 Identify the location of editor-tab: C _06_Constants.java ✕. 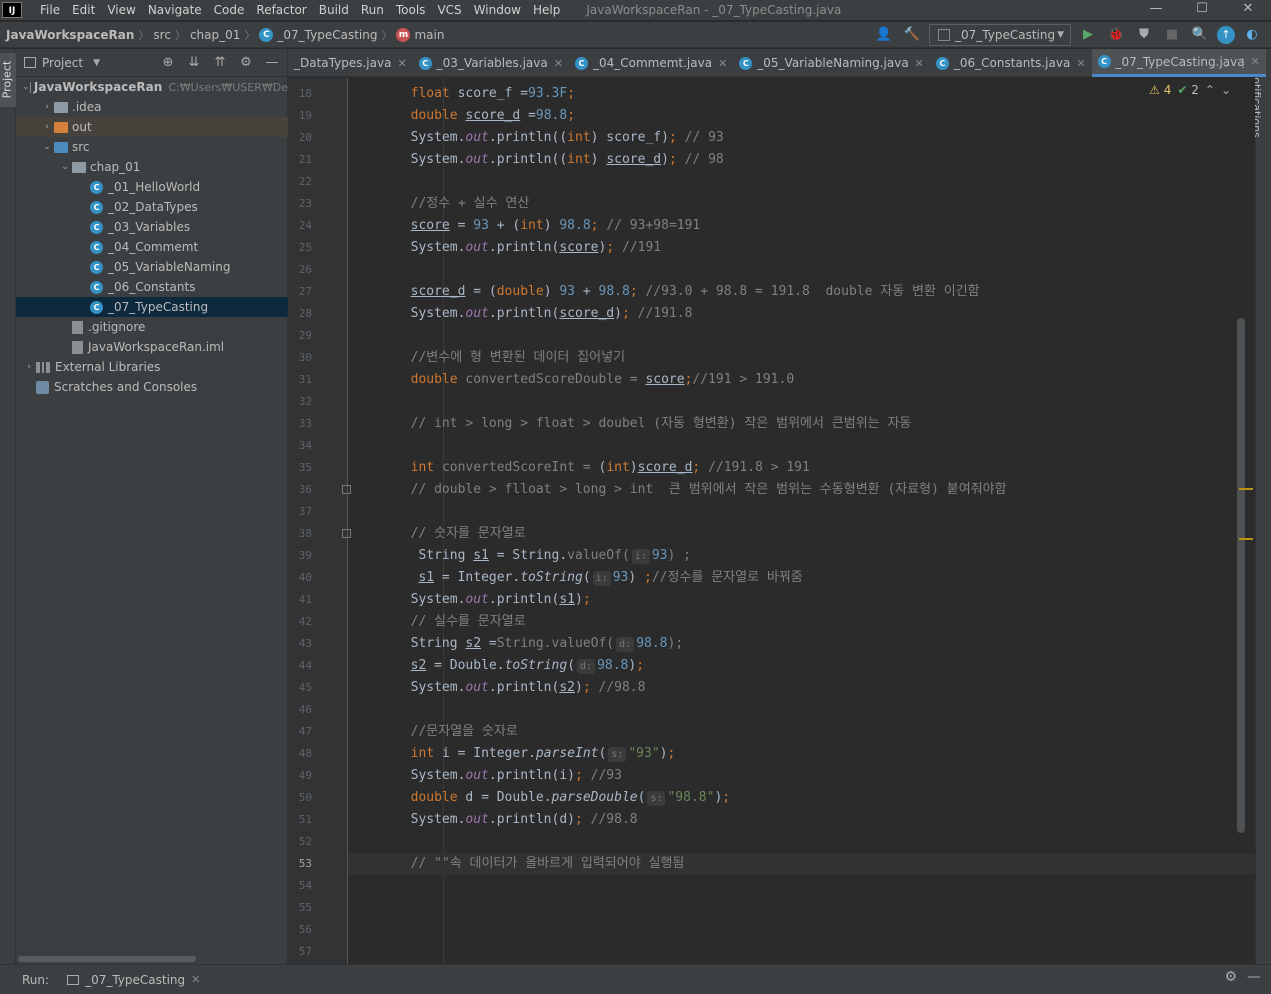
(1011, 63).